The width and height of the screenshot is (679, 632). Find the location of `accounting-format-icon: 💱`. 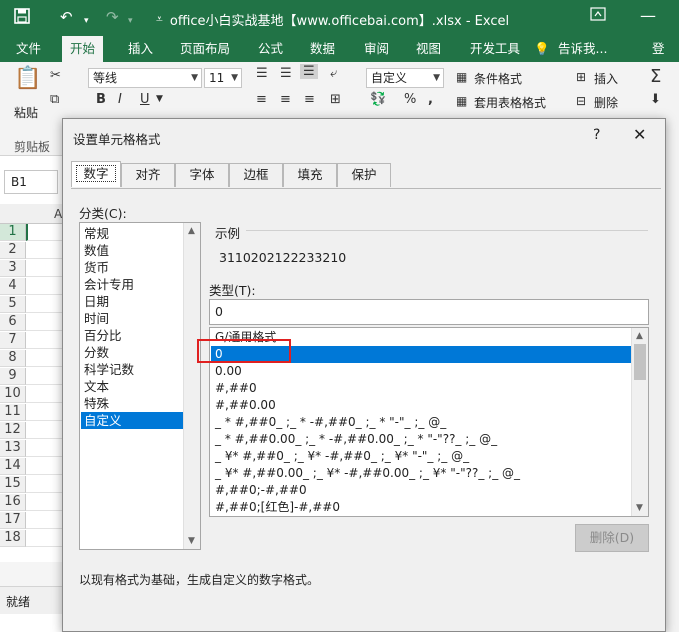

accounting-format-icon: 💱 is located at coordinates (378, 99).